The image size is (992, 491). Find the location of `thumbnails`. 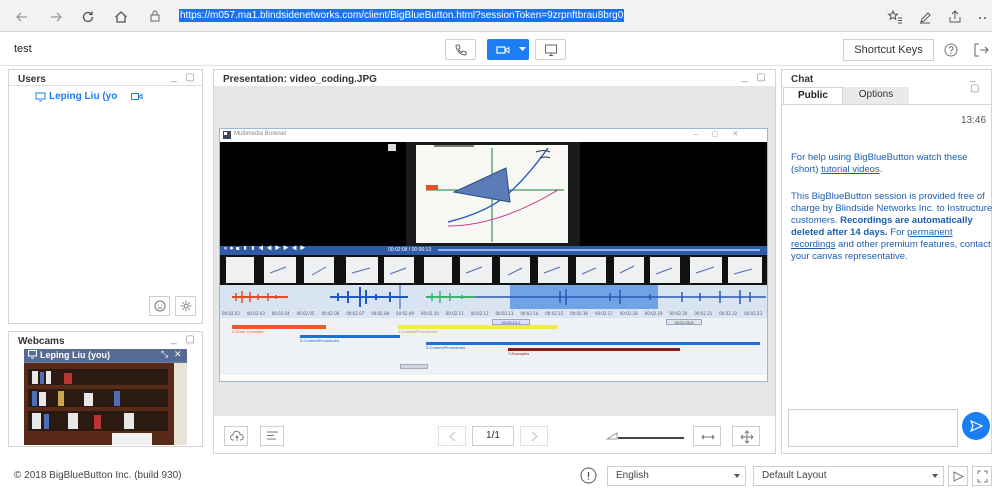

thumbnails is located at coordinates (494, 270).